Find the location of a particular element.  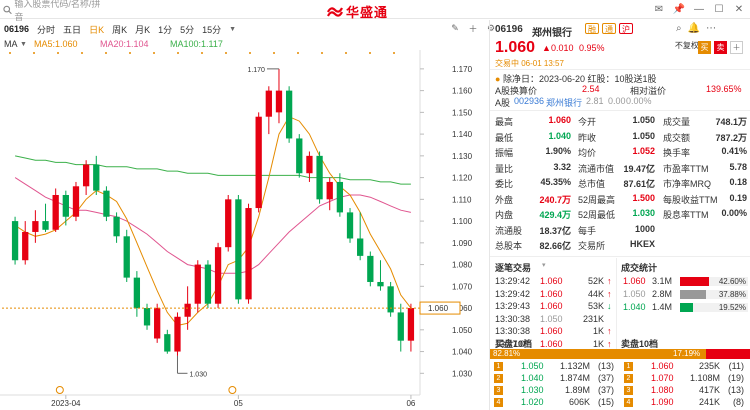

draw-tool-icon: ✎ is located at coordinates (455, 28).